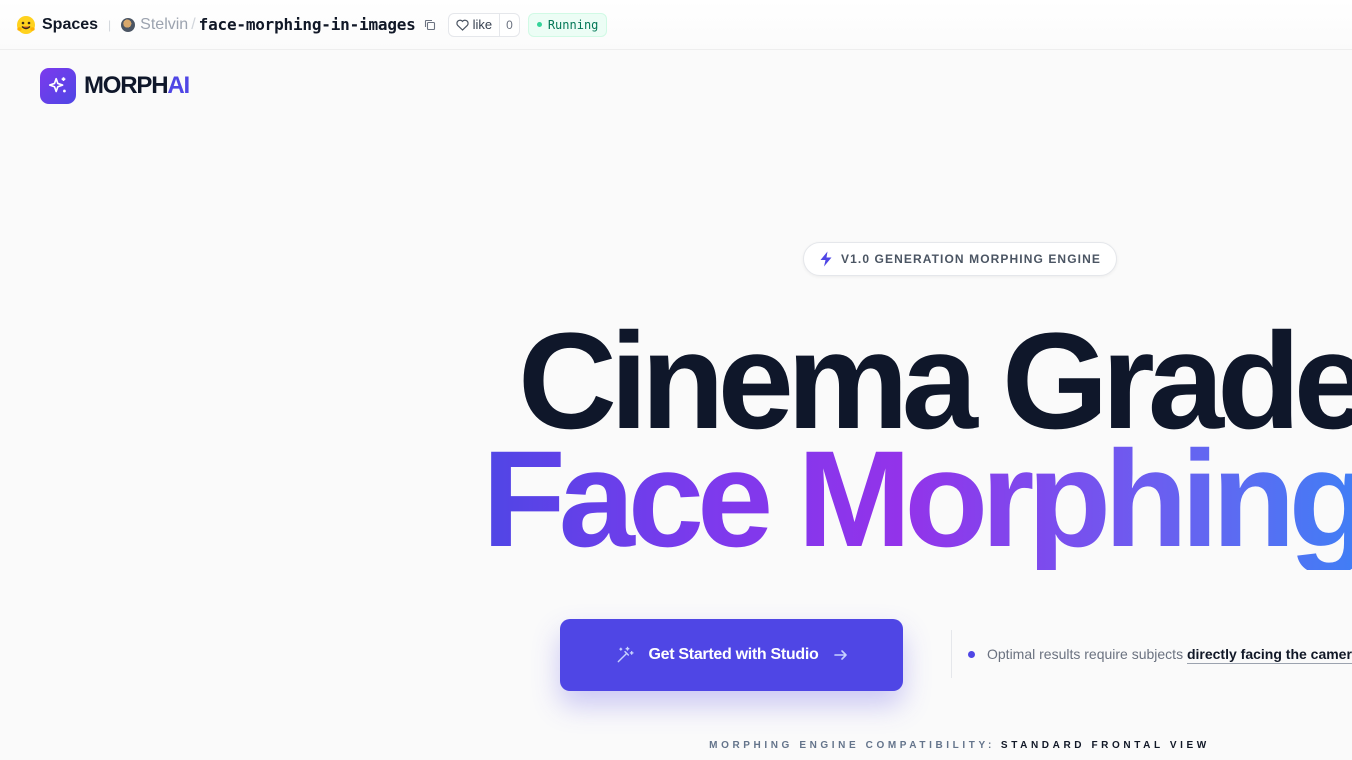 This screenshot has width=1352, height=760. Describe the element at coordinates (951, 654) in the screenshot. I see `vertical-divider` at that location.